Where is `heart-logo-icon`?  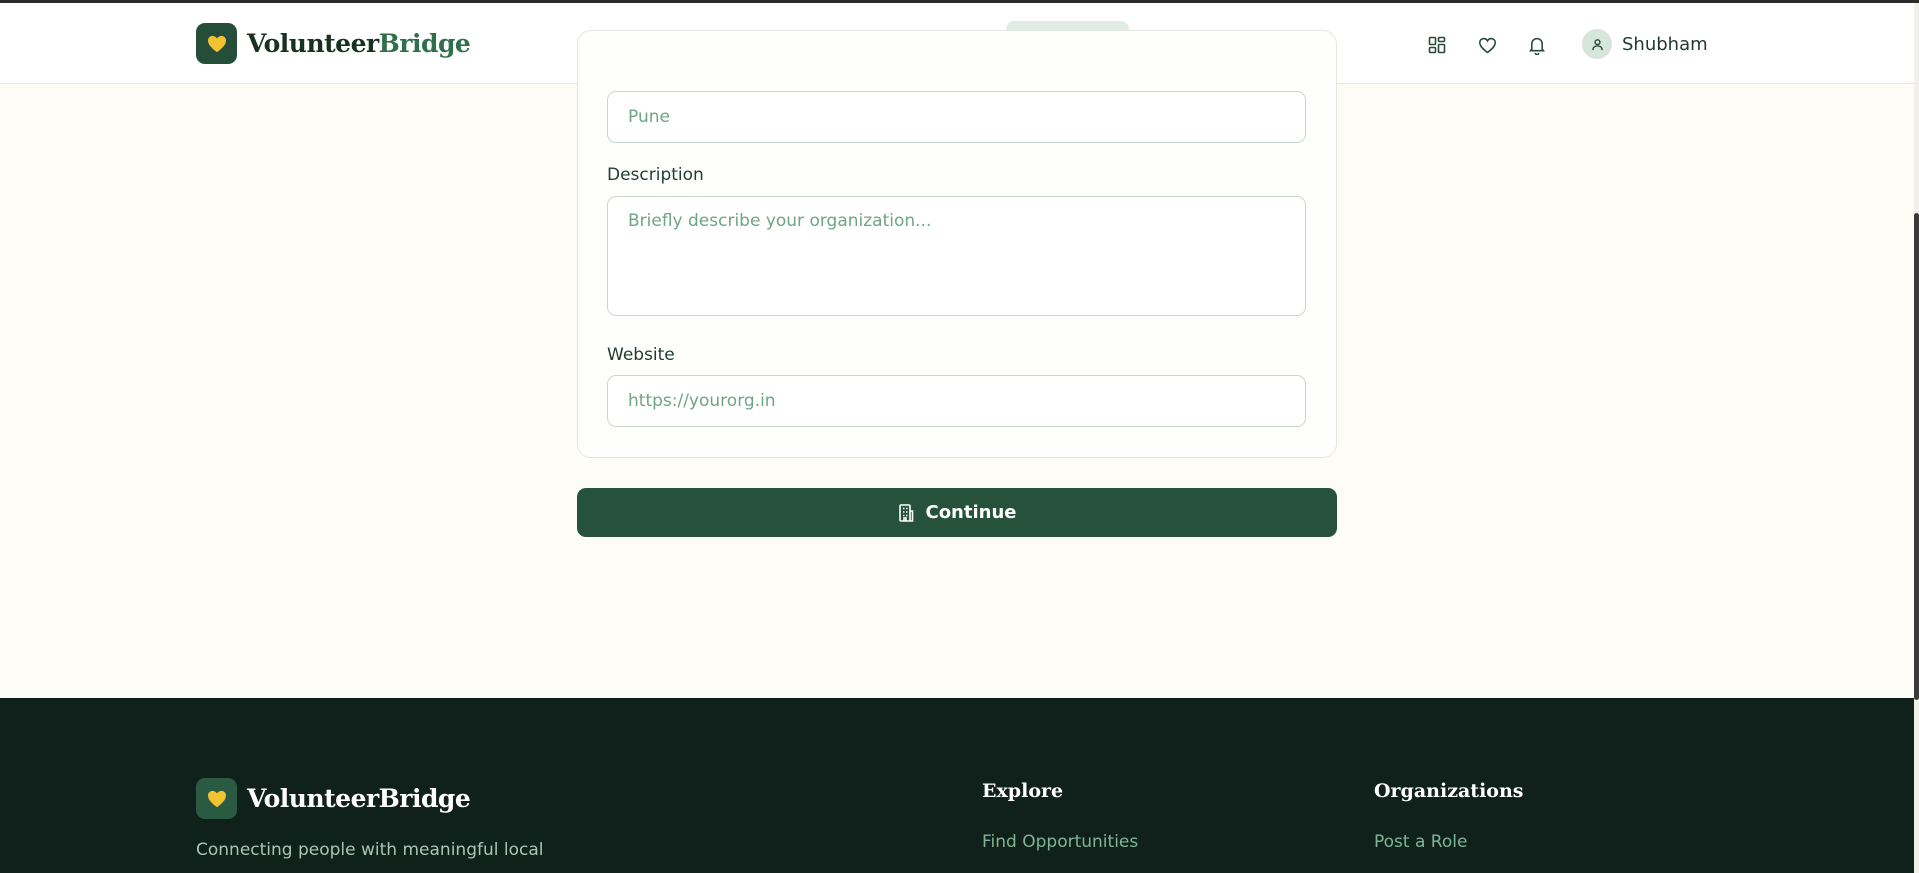
heart-logo-icon is located at coordinates (216, 43).